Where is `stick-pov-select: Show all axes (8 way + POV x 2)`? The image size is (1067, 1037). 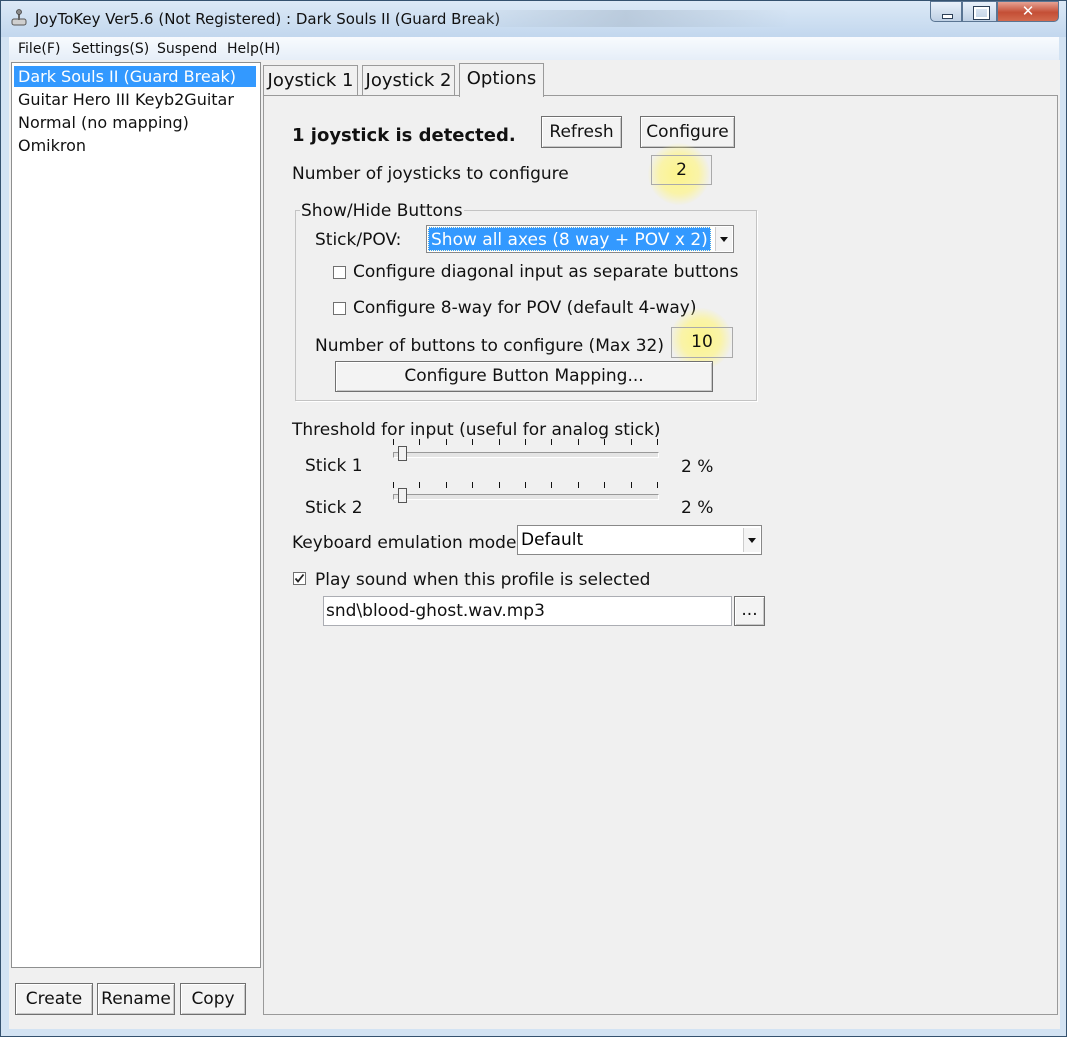
stick-pov-select: Show all axes (8 way + POV x 2) is located at coordinates (580, 239).